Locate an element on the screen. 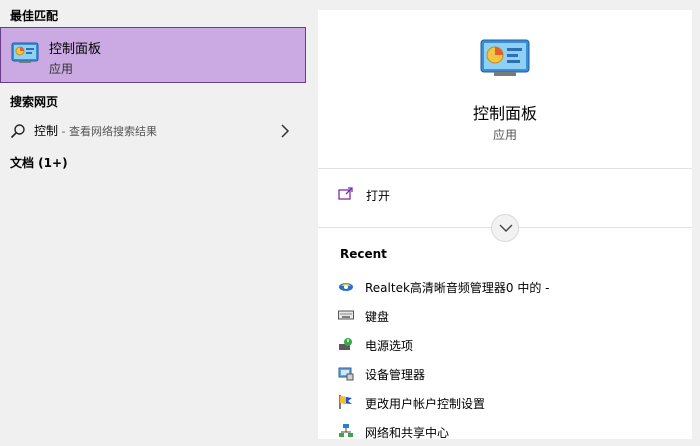  divider is located at coordinates (505, 168).